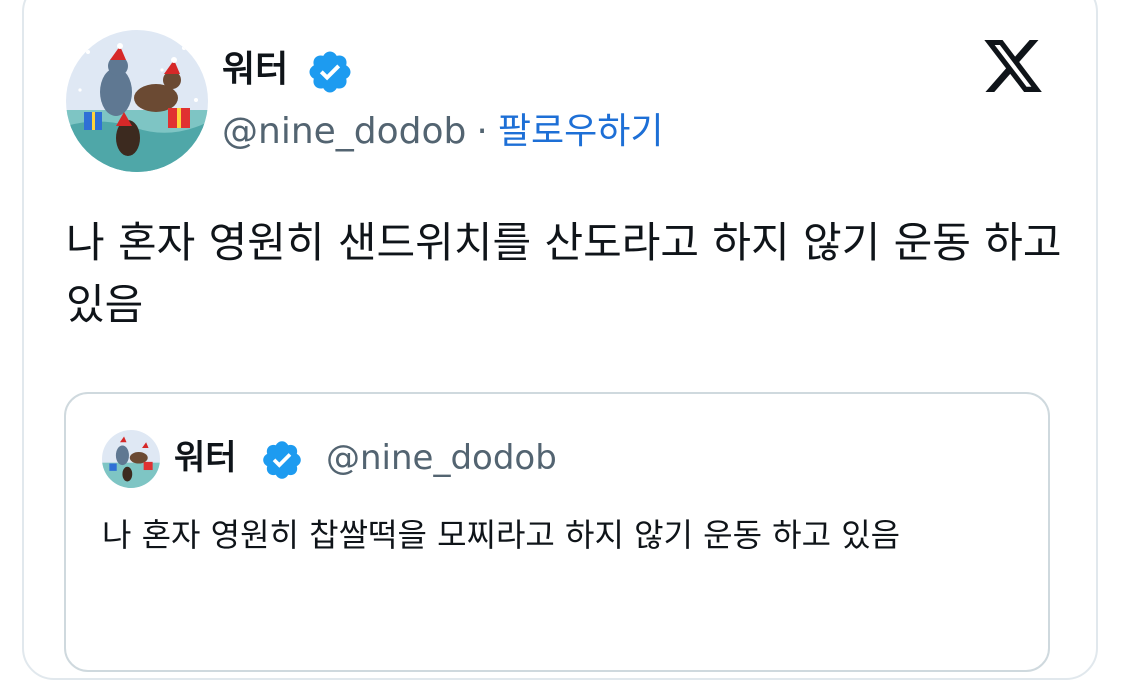 Image resolution: width=1146 pixels, height=680 pixels. I want to click on quoted-author-avatar, so click(131, 459).